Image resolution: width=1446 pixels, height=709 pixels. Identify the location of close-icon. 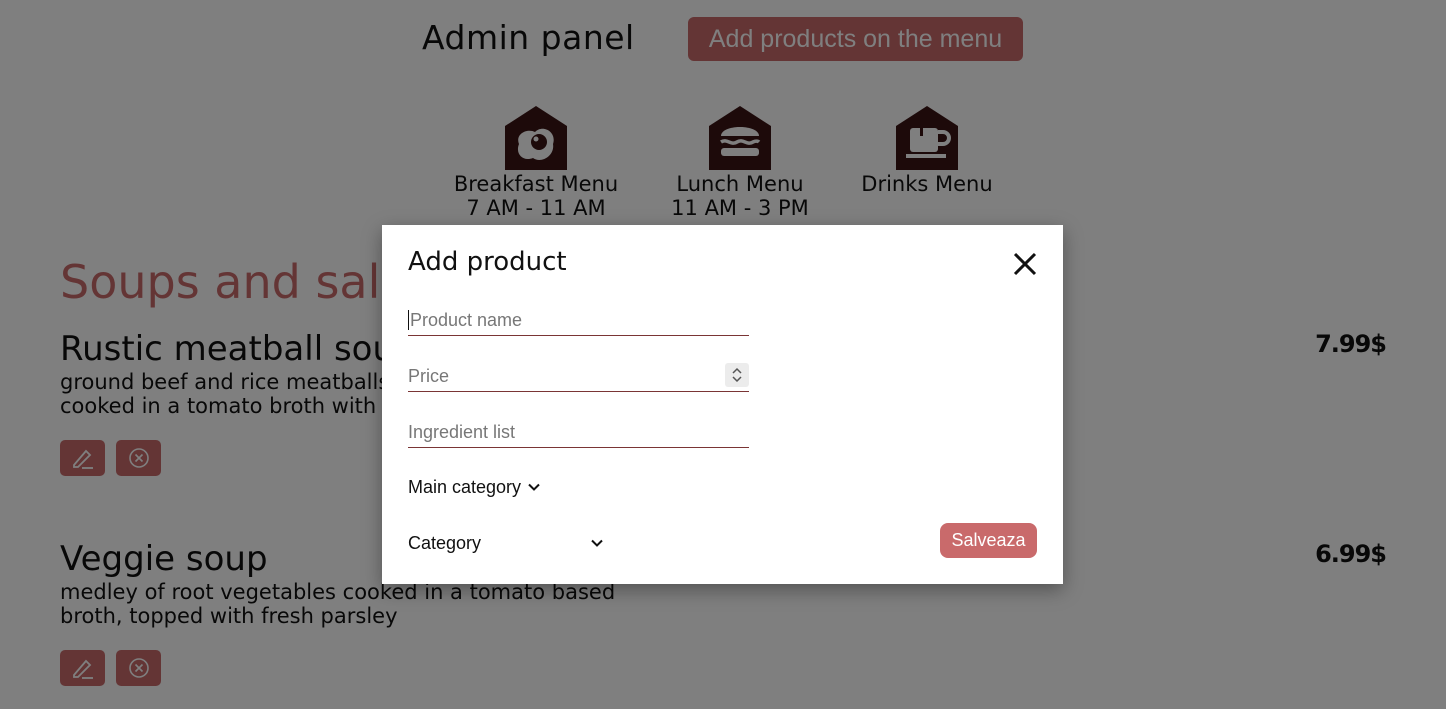
(1025, 264).